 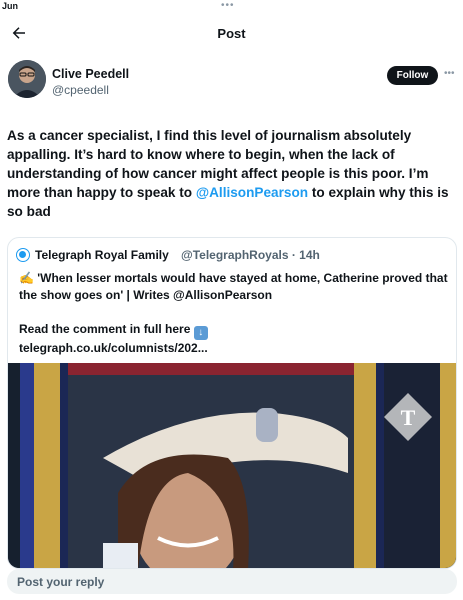 What do you see at coordinates (102, 255) in the screenshot?
I see `quote-author-name: Telegraph Royal Family` at bounding box center [102, 255].